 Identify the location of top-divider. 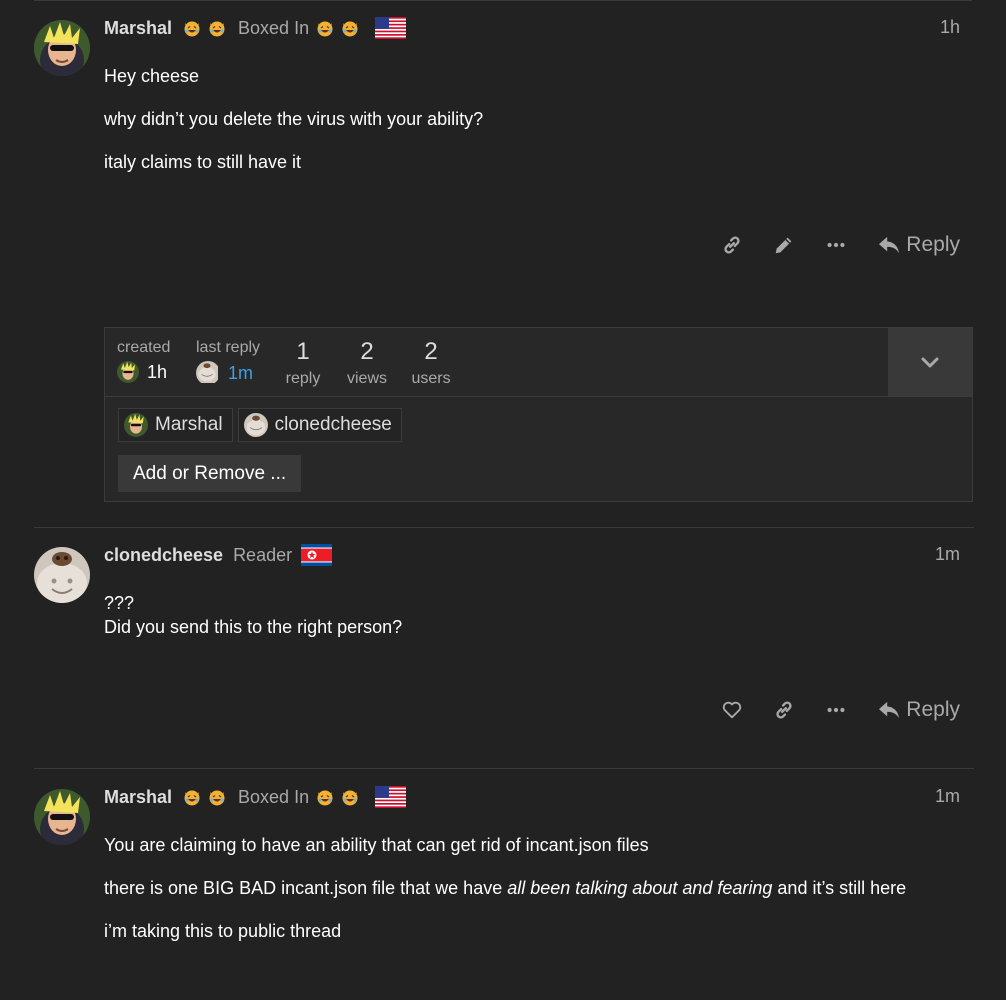
(503, 0).